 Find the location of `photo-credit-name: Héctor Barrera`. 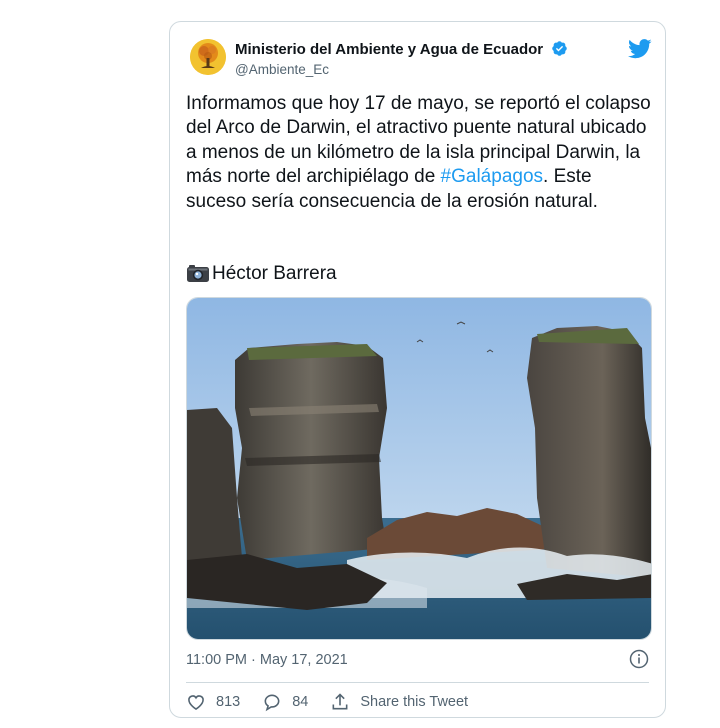

photo-credit-name: Héctor Barrera is located at coordinates (274, 273).